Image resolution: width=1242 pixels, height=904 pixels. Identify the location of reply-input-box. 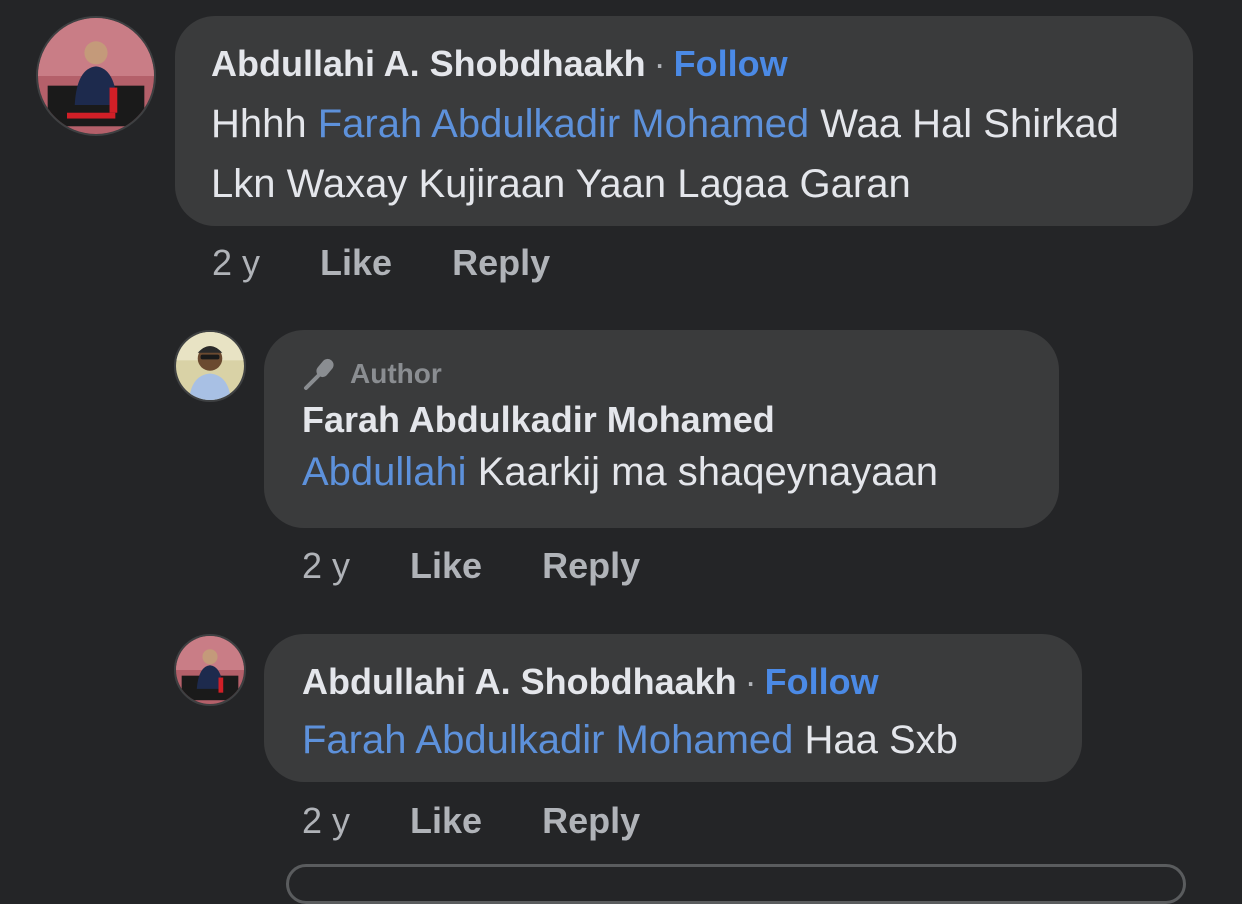
(736, 884).